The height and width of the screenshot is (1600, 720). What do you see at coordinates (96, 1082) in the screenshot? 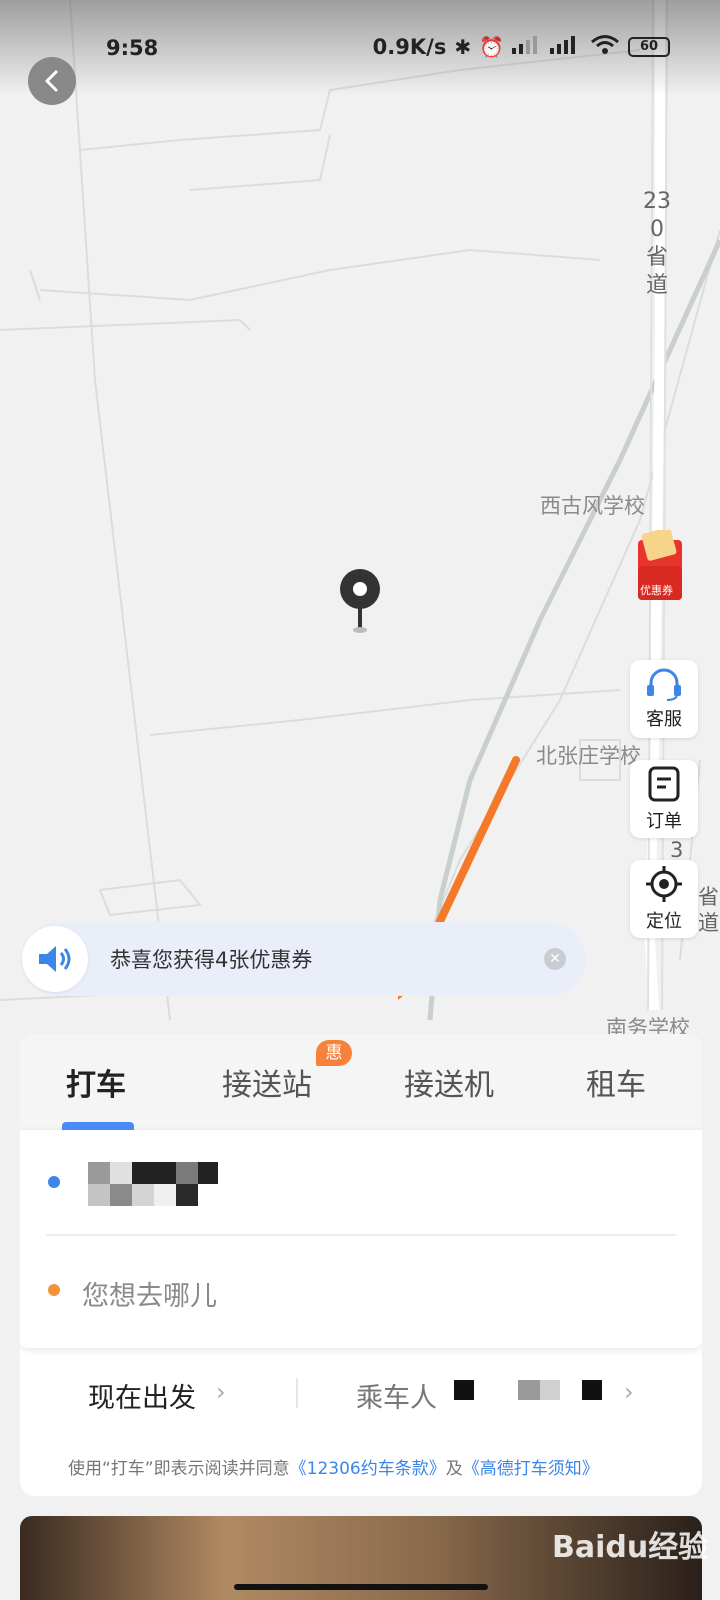
I see `tab-taxi: 打车` at bounding box center [96, 1082].